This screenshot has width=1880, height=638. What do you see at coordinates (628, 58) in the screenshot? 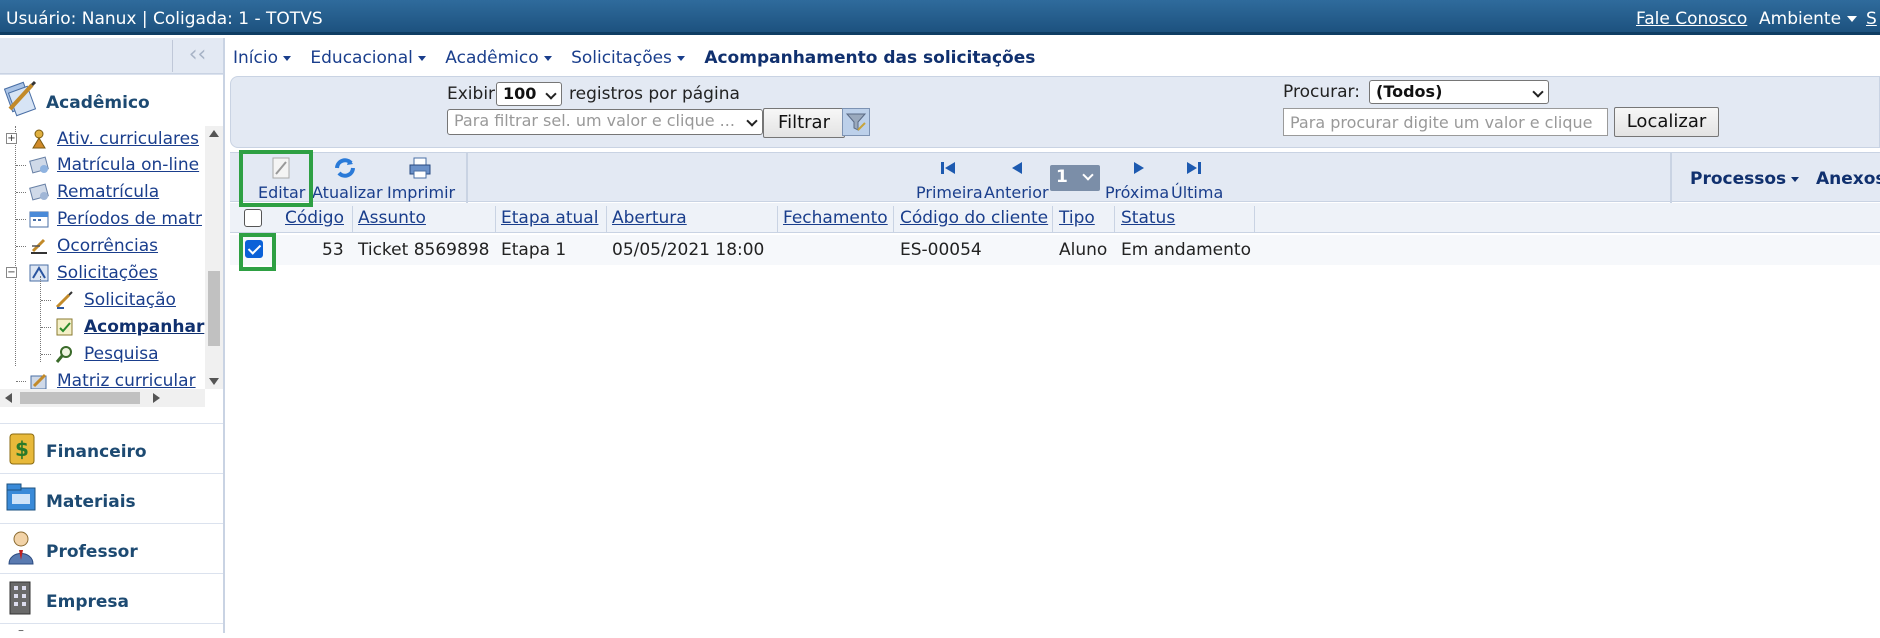
I see `breadcrumb-item-solicitacoes: Solicitações` at bounding box center [628, 58].